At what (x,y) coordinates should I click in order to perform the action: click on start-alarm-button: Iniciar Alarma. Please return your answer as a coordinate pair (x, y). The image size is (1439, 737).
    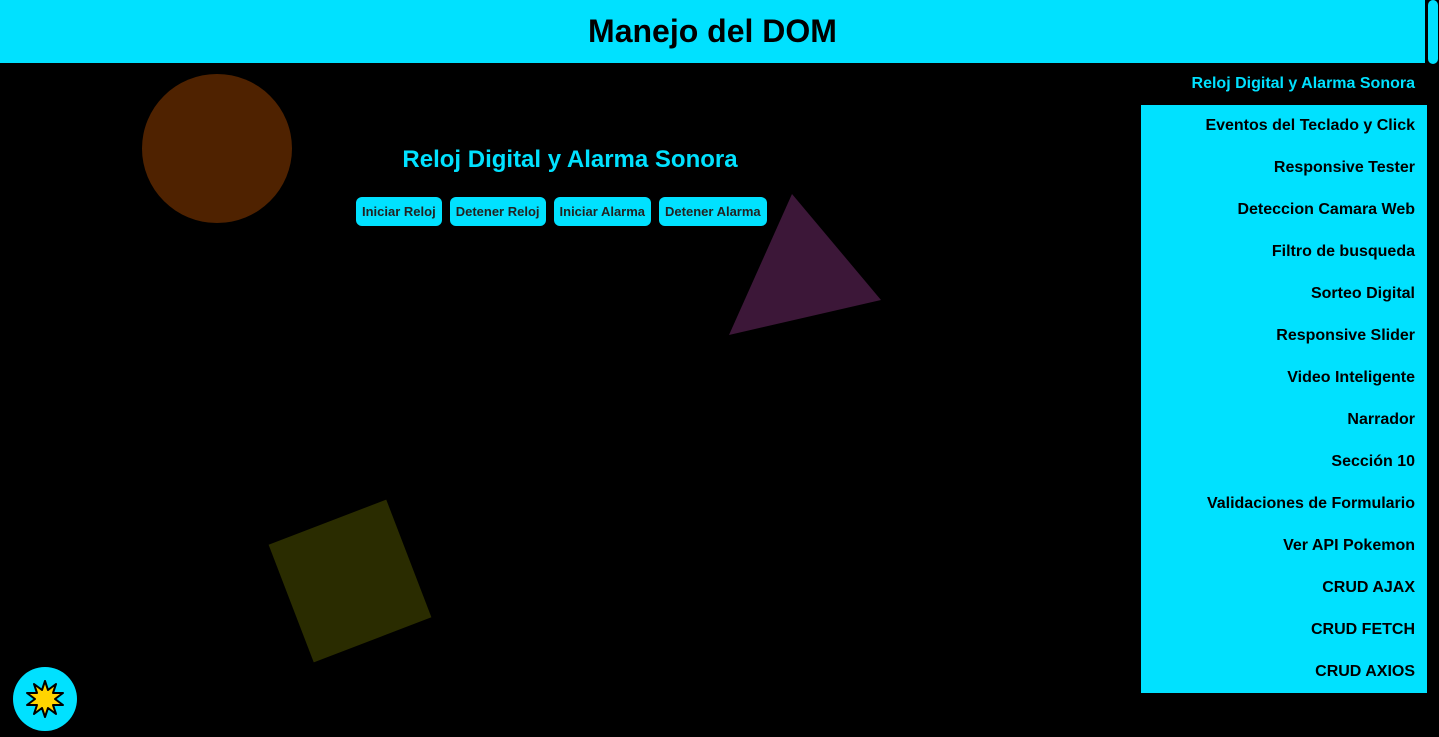
    Looking at the image, I should click on (602, 211).